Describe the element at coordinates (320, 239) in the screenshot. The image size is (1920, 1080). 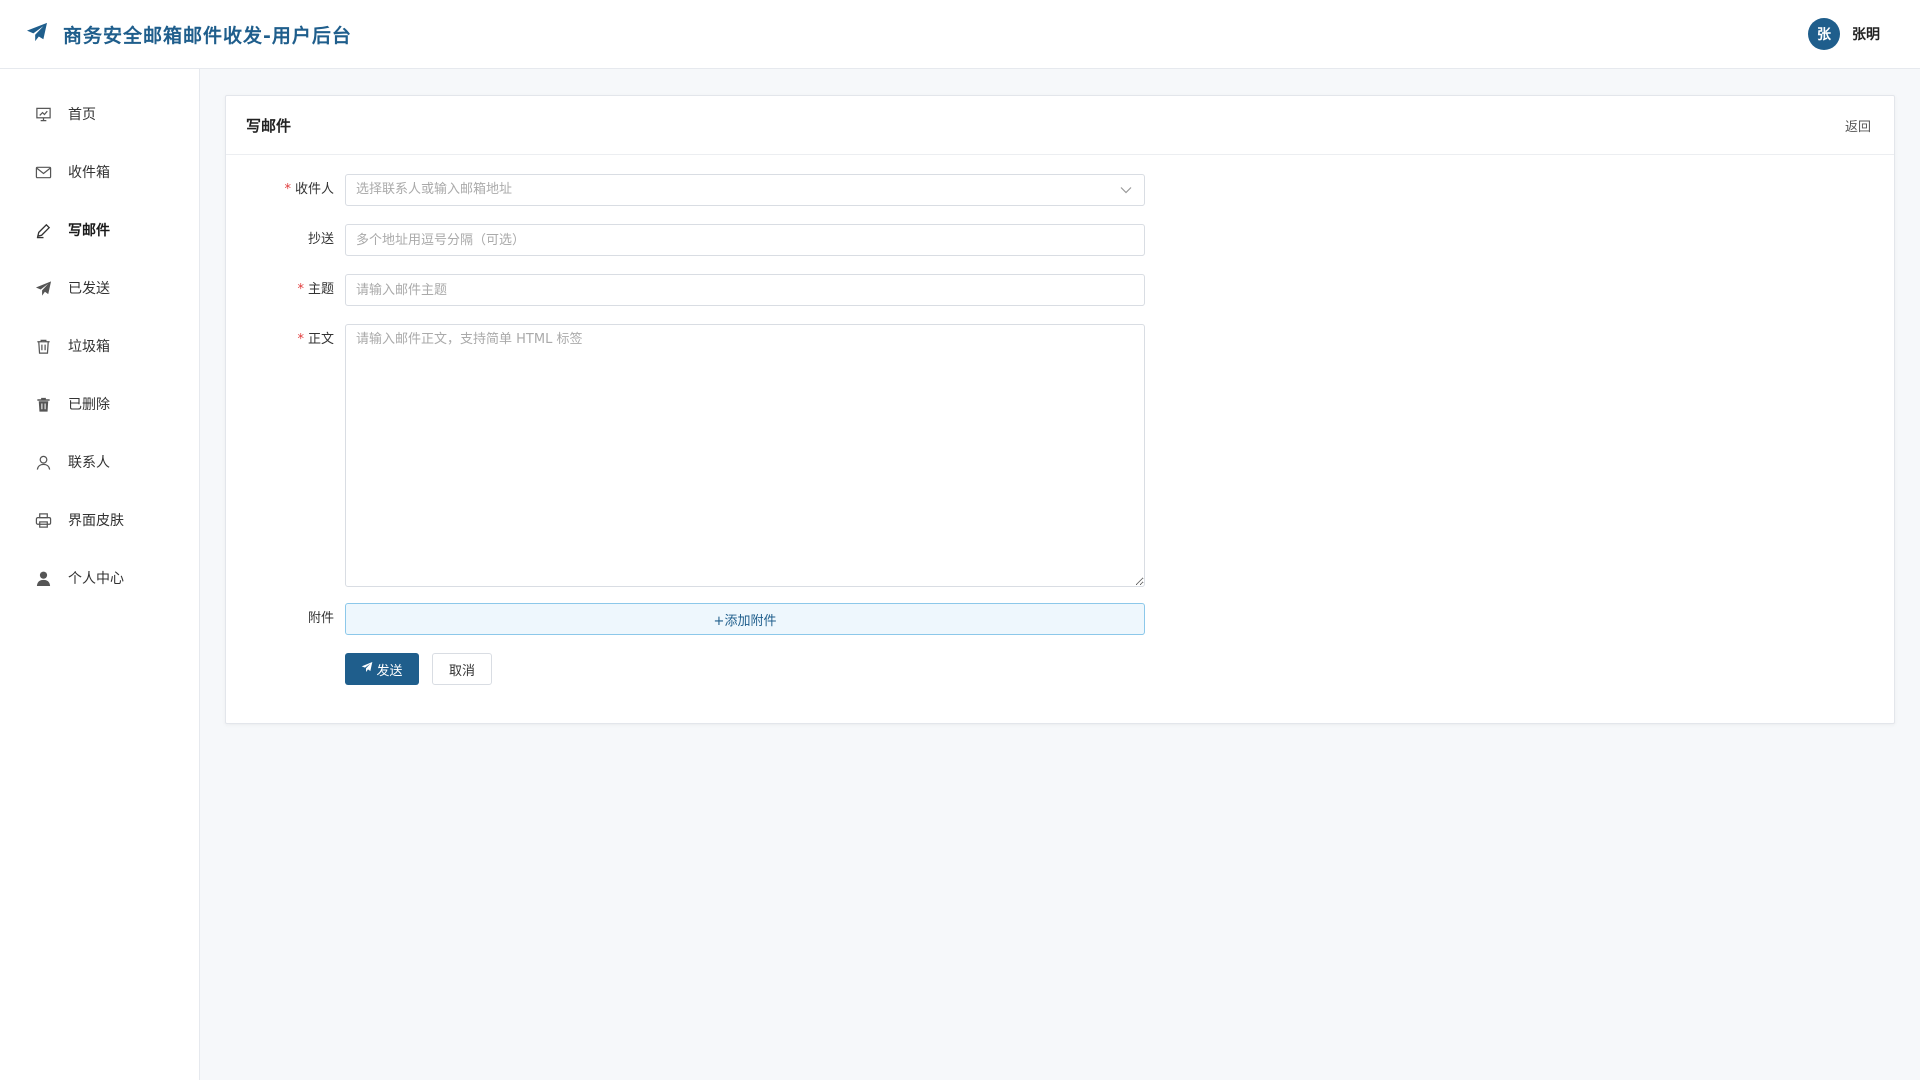
I see `cc-label: 抄送` at that location.